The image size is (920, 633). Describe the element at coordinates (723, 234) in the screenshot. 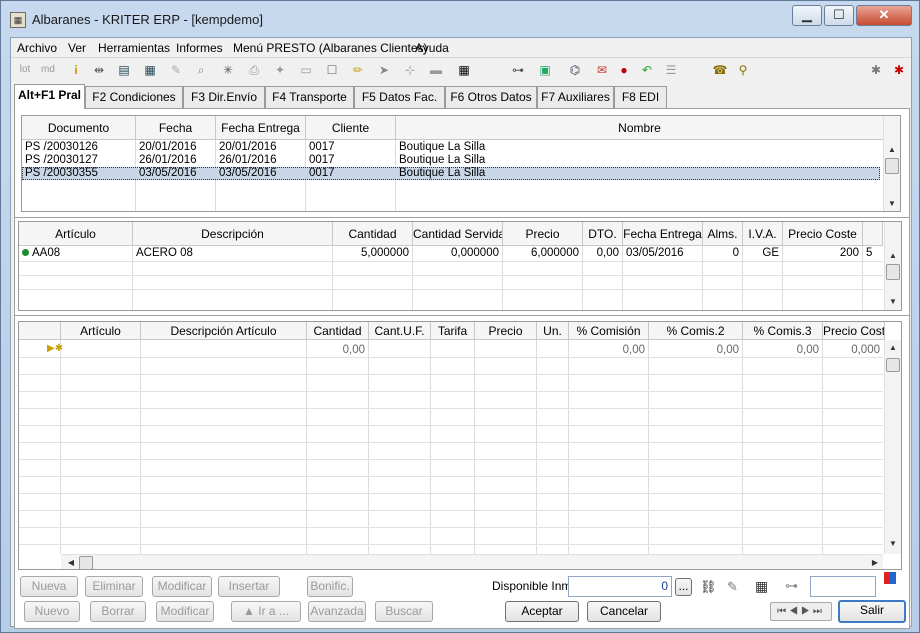

I see `col-alms: Alms.` at that location.